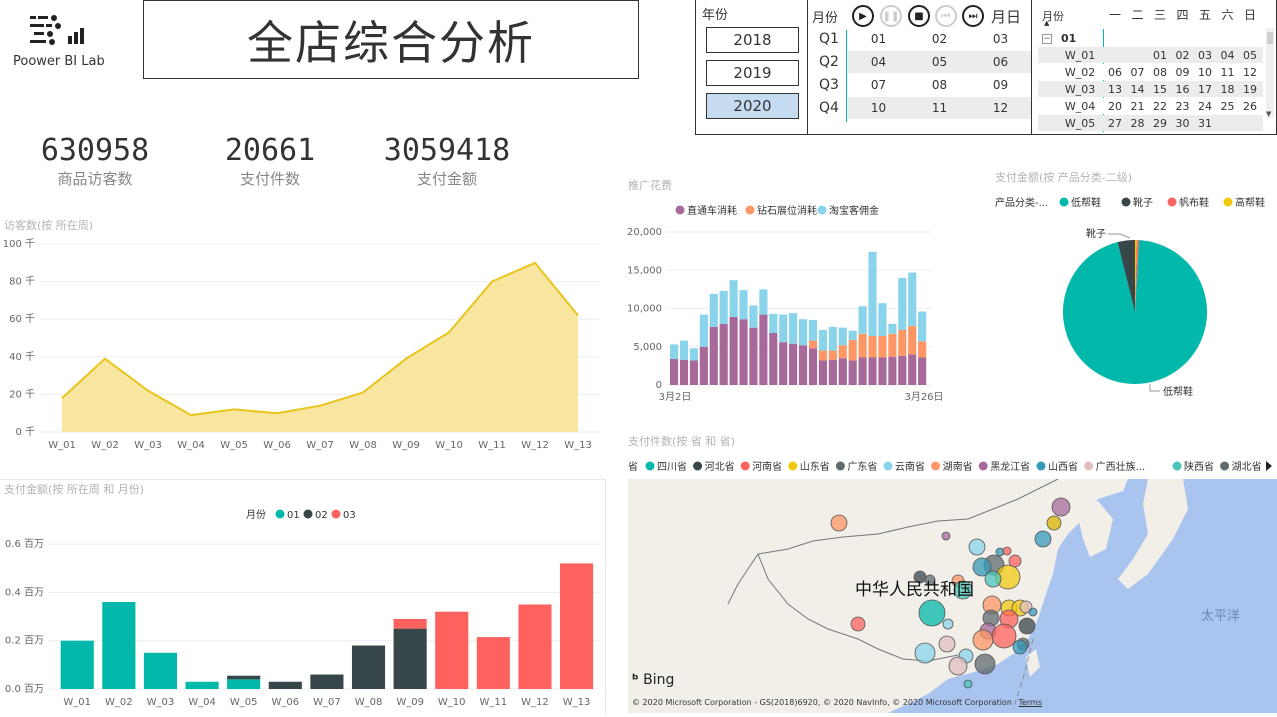 The height and width of the screenshot is (717, 1277). I want to click on month-option-07: 07, so click(878, 85).